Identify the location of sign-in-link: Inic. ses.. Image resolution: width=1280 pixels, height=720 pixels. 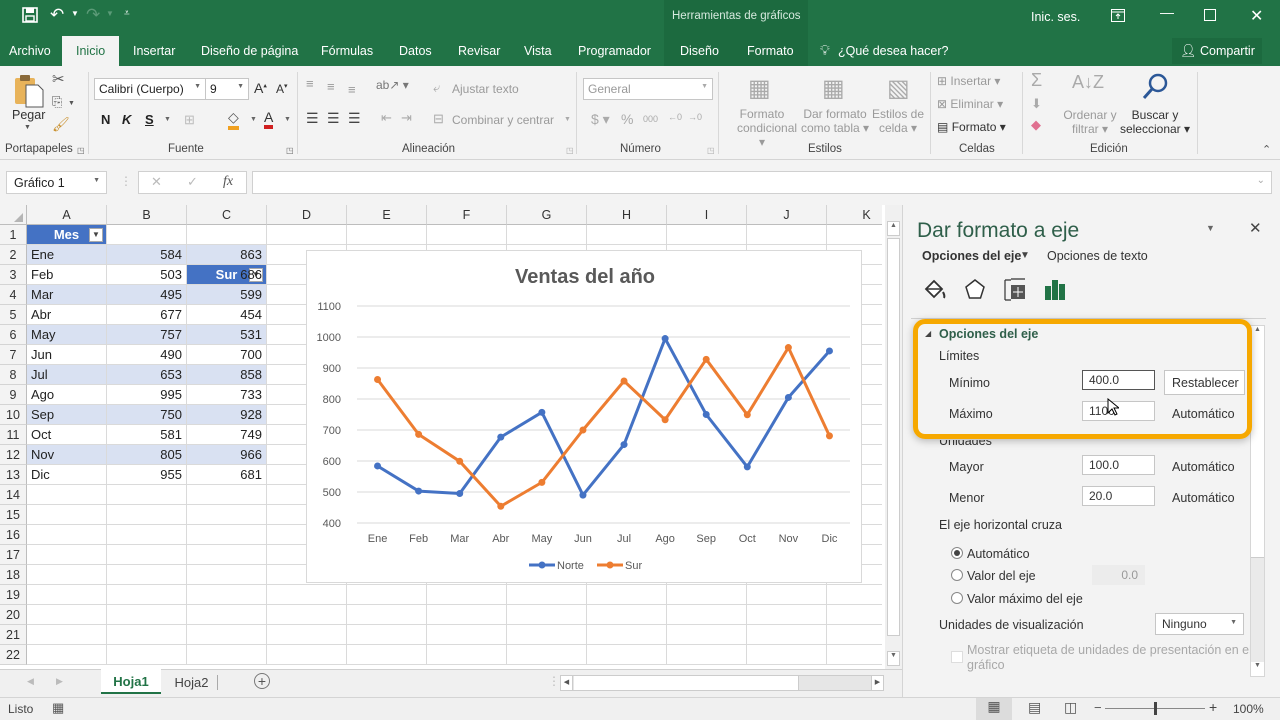
(1055, 17).